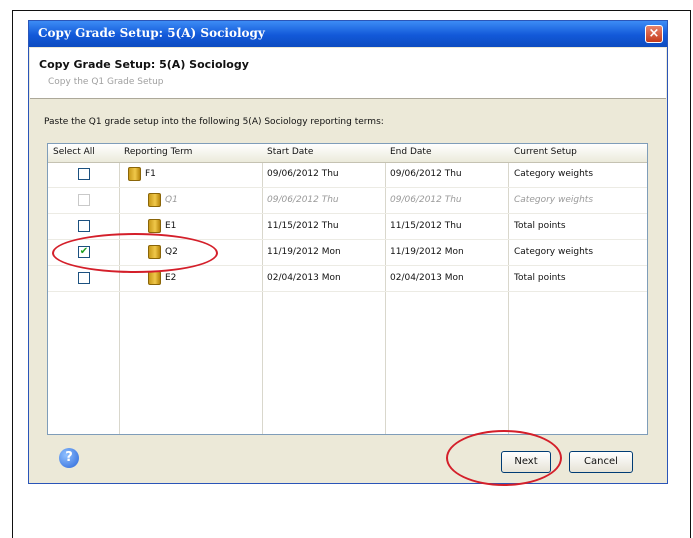 This screenshot has height=538, width=693. I want to click on term-name: Q1, so click(171, 200).